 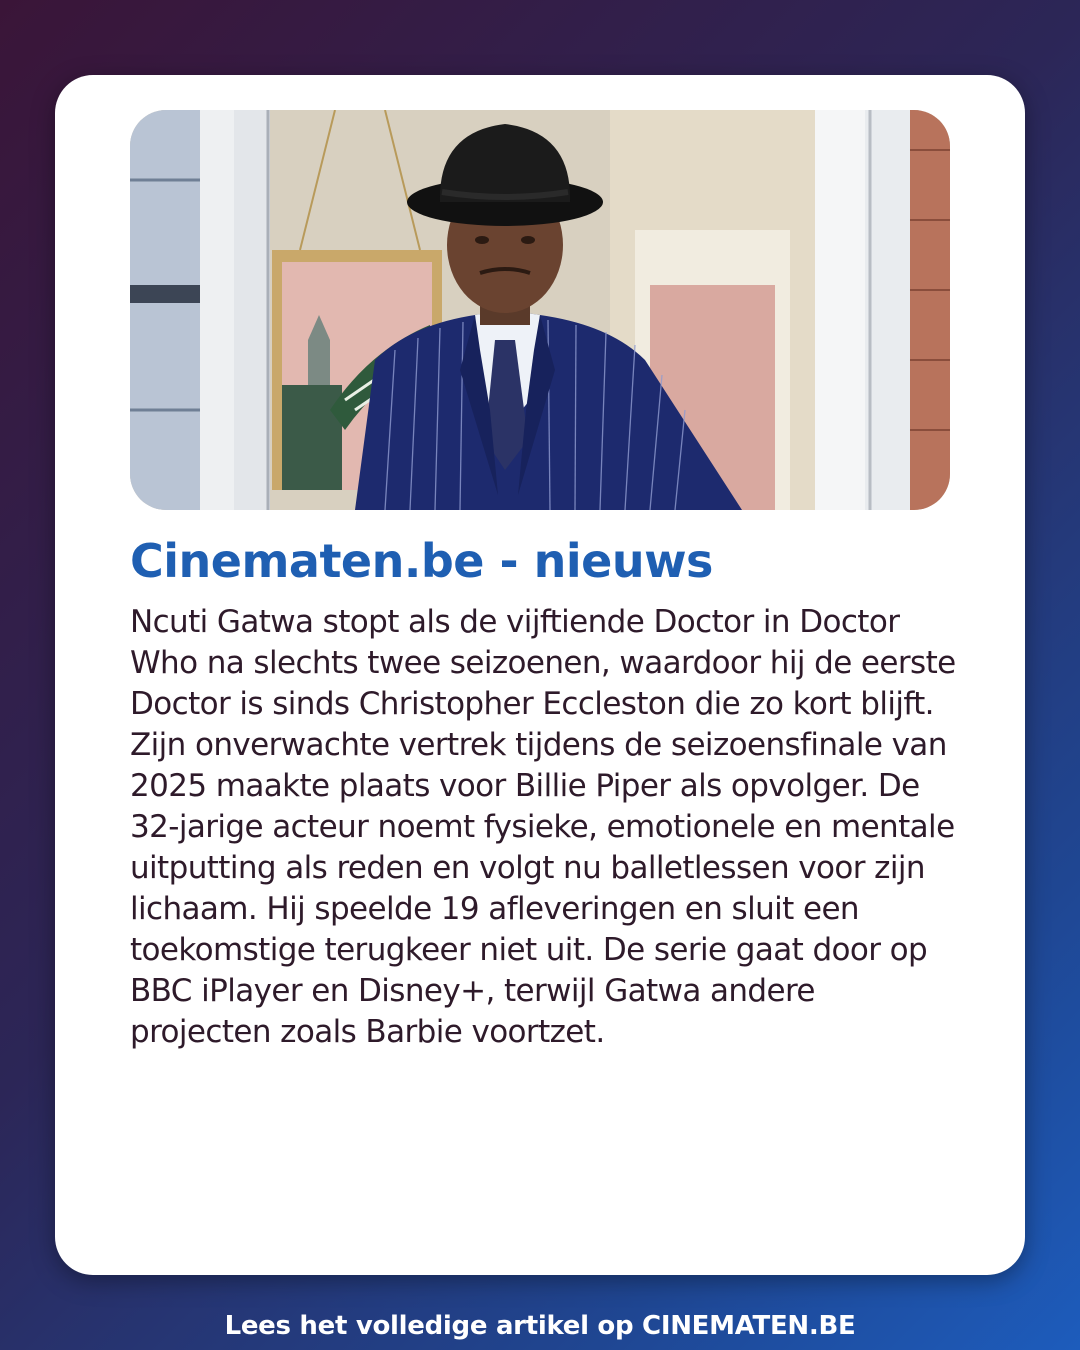 What do you see at coordinates (421, 561) in the screenshot?
I see `article-headline: Cinematen.be - nieuws` at bounding box center [421, 561].